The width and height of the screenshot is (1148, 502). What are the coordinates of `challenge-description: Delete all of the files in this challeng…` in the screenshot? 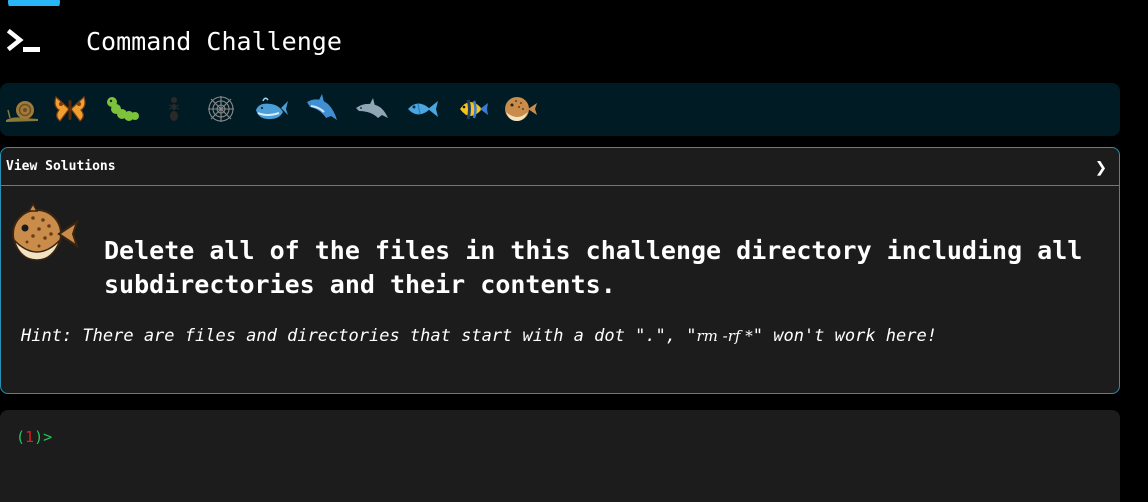 It's located at (593, 267).